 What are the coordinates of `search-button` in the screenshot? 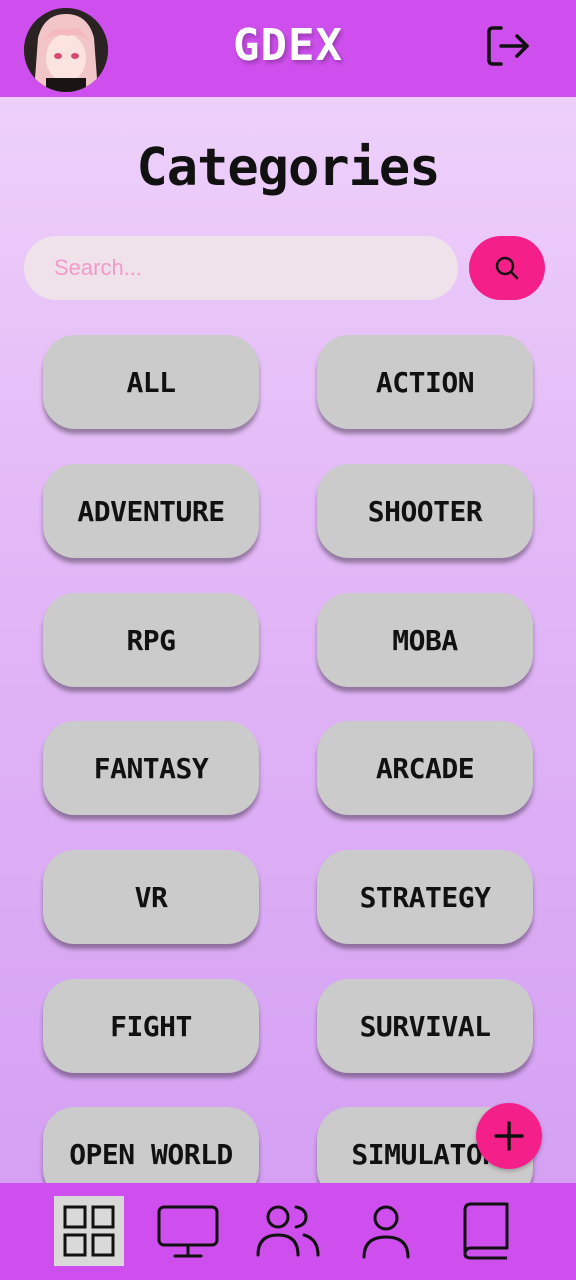 It's located at (507, 268).